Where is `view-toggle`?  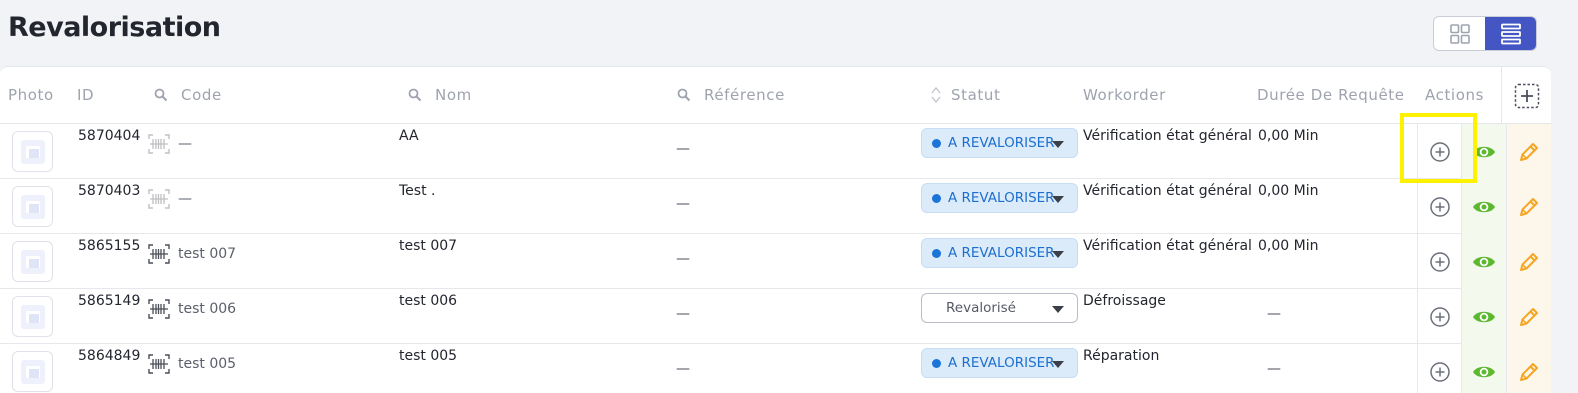 view-toggle is located at coordinates (1485, 33).